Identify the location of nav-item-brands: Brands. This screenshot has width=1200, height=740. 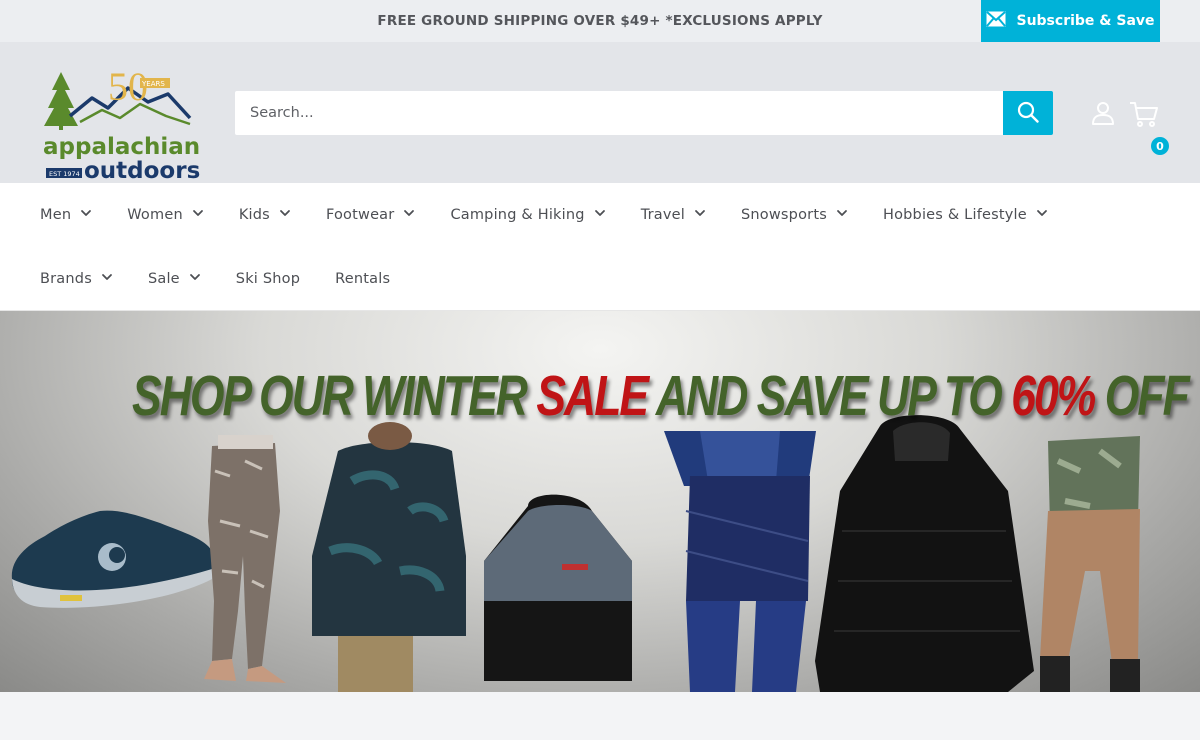
(76, 279).